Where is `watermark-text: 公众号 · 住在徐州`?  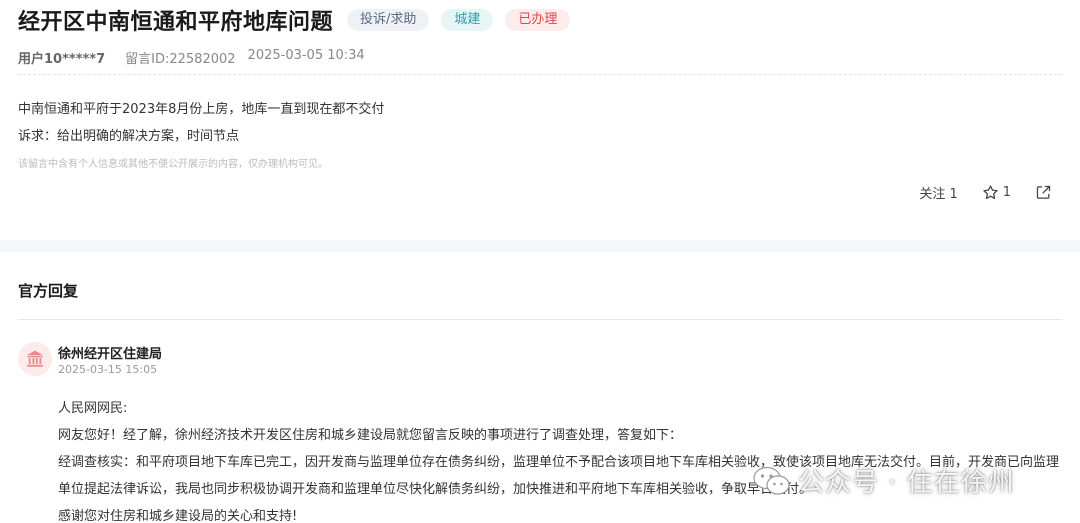
watermark-text: 公众号 · 住在徐州 is located at coordinates (906, 483).